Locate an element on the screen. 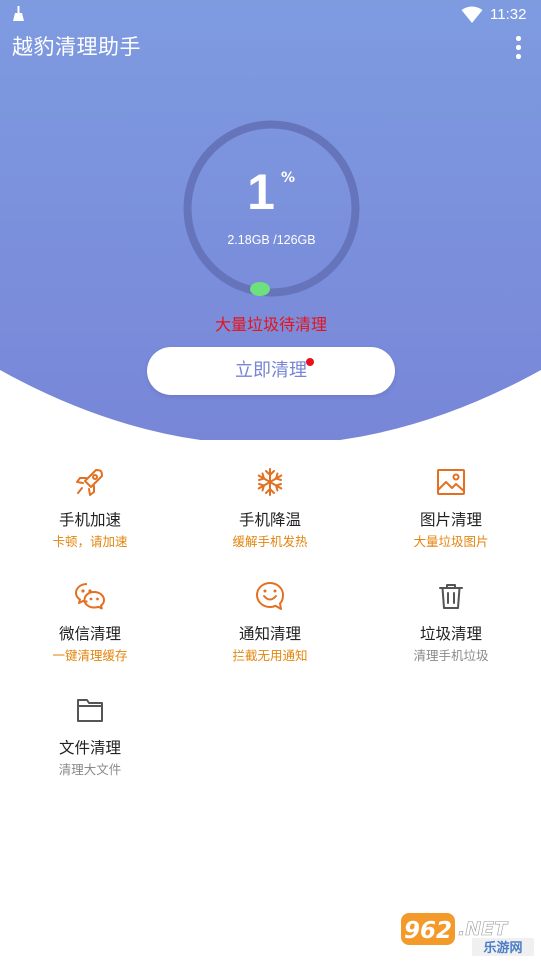 Image resolution: width=541 pixels, height=961 pixels. more-vertical-icon is located at coordinates (519, 48).